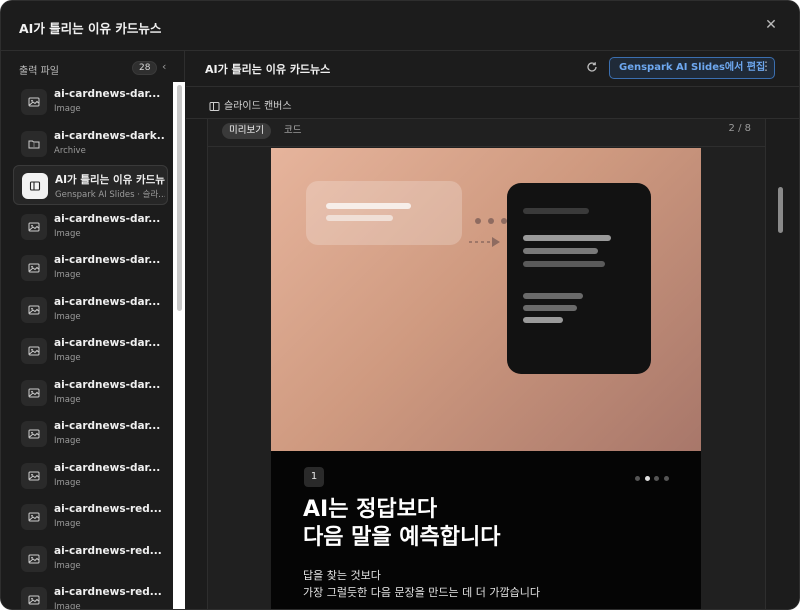 Image resolution: width=800 pixels, height=610 pixels. Describe the element at coordinates (739, 128) in the screenshot. I see `page-indicator: 2 / 8` at that location.